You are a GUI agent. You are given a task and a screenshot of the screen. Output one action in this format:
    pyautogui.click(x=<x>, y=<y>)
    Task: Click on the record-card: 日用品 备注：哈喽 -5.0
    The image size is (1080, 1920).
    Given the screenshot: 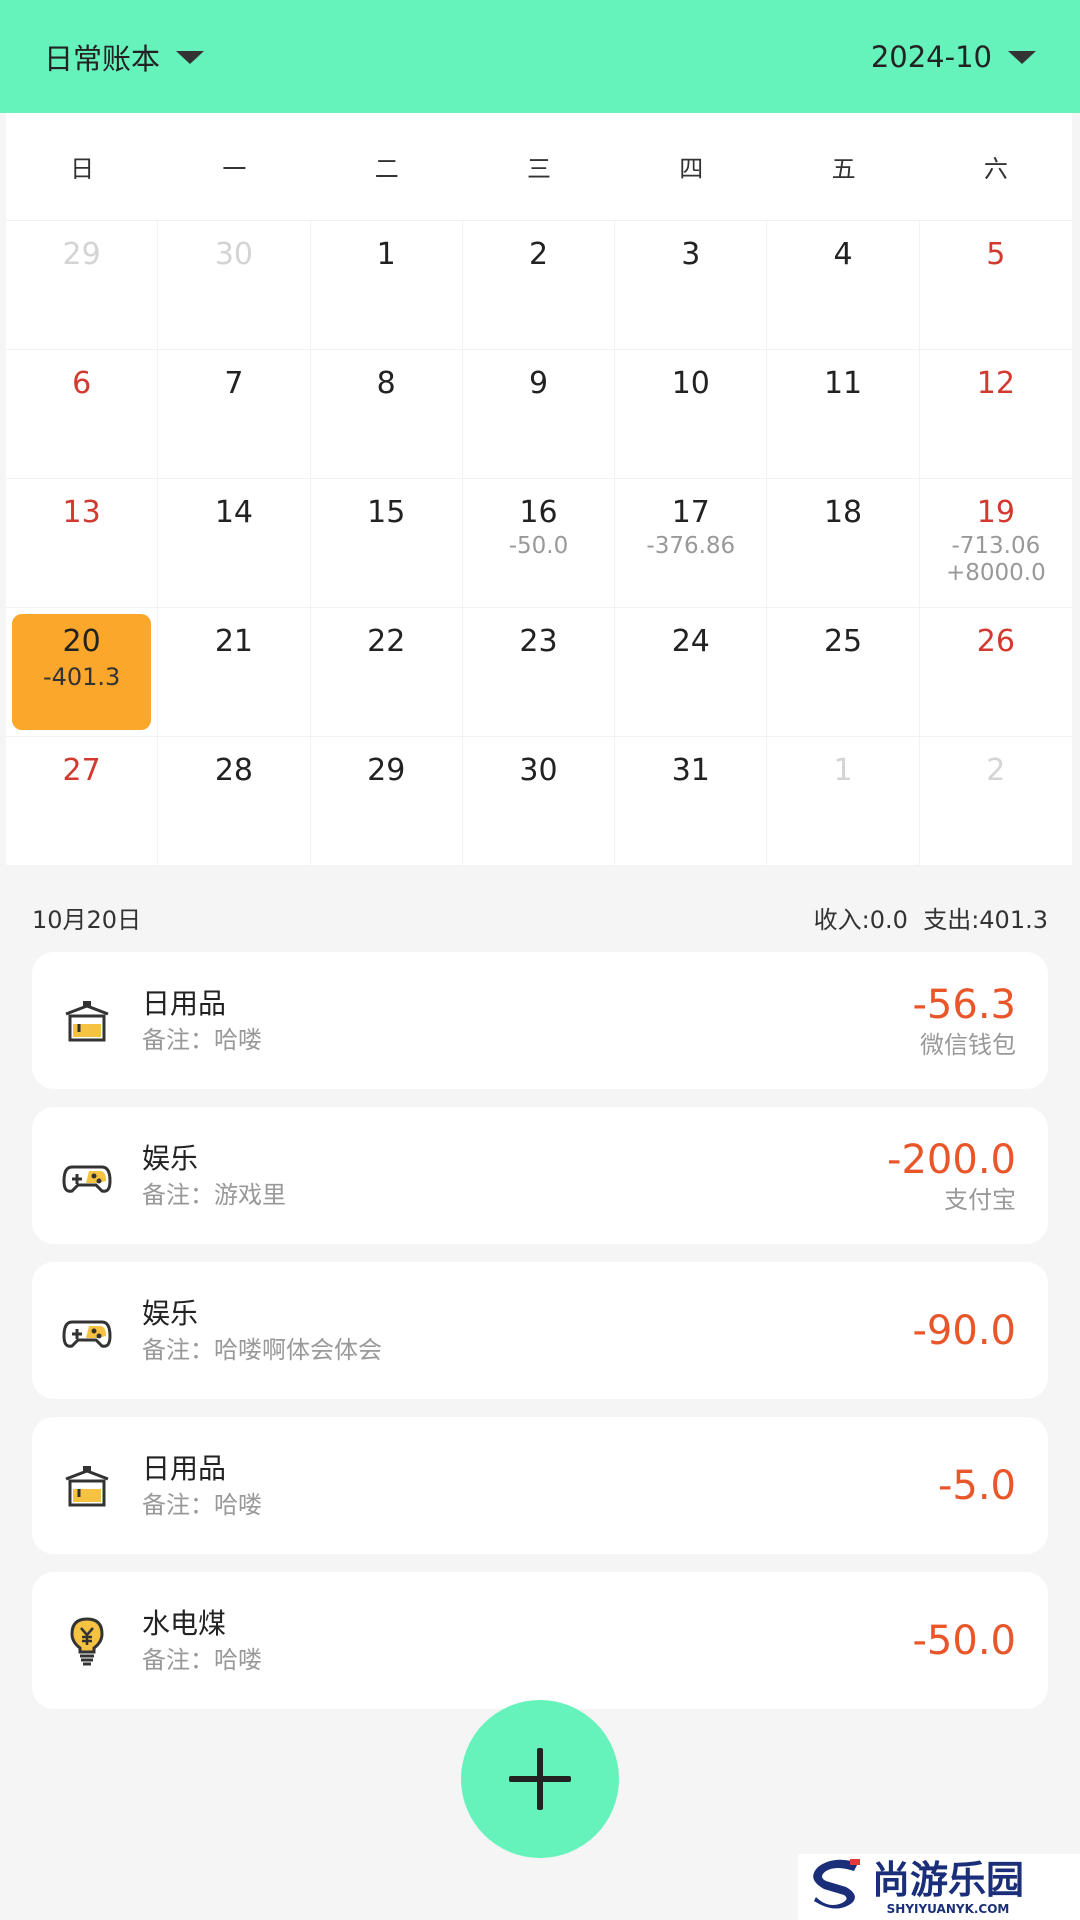 What is the action you would take?
    pyautogui.click(x=540, y=1485)
    